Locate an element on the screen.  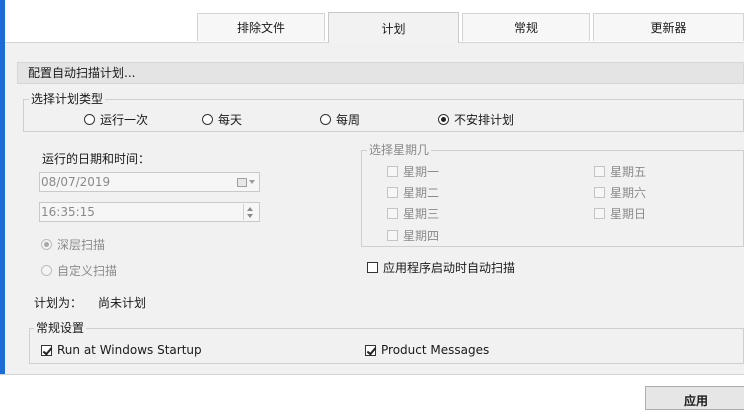
radio-daily: 每天 is located at coordinates (222, 119).